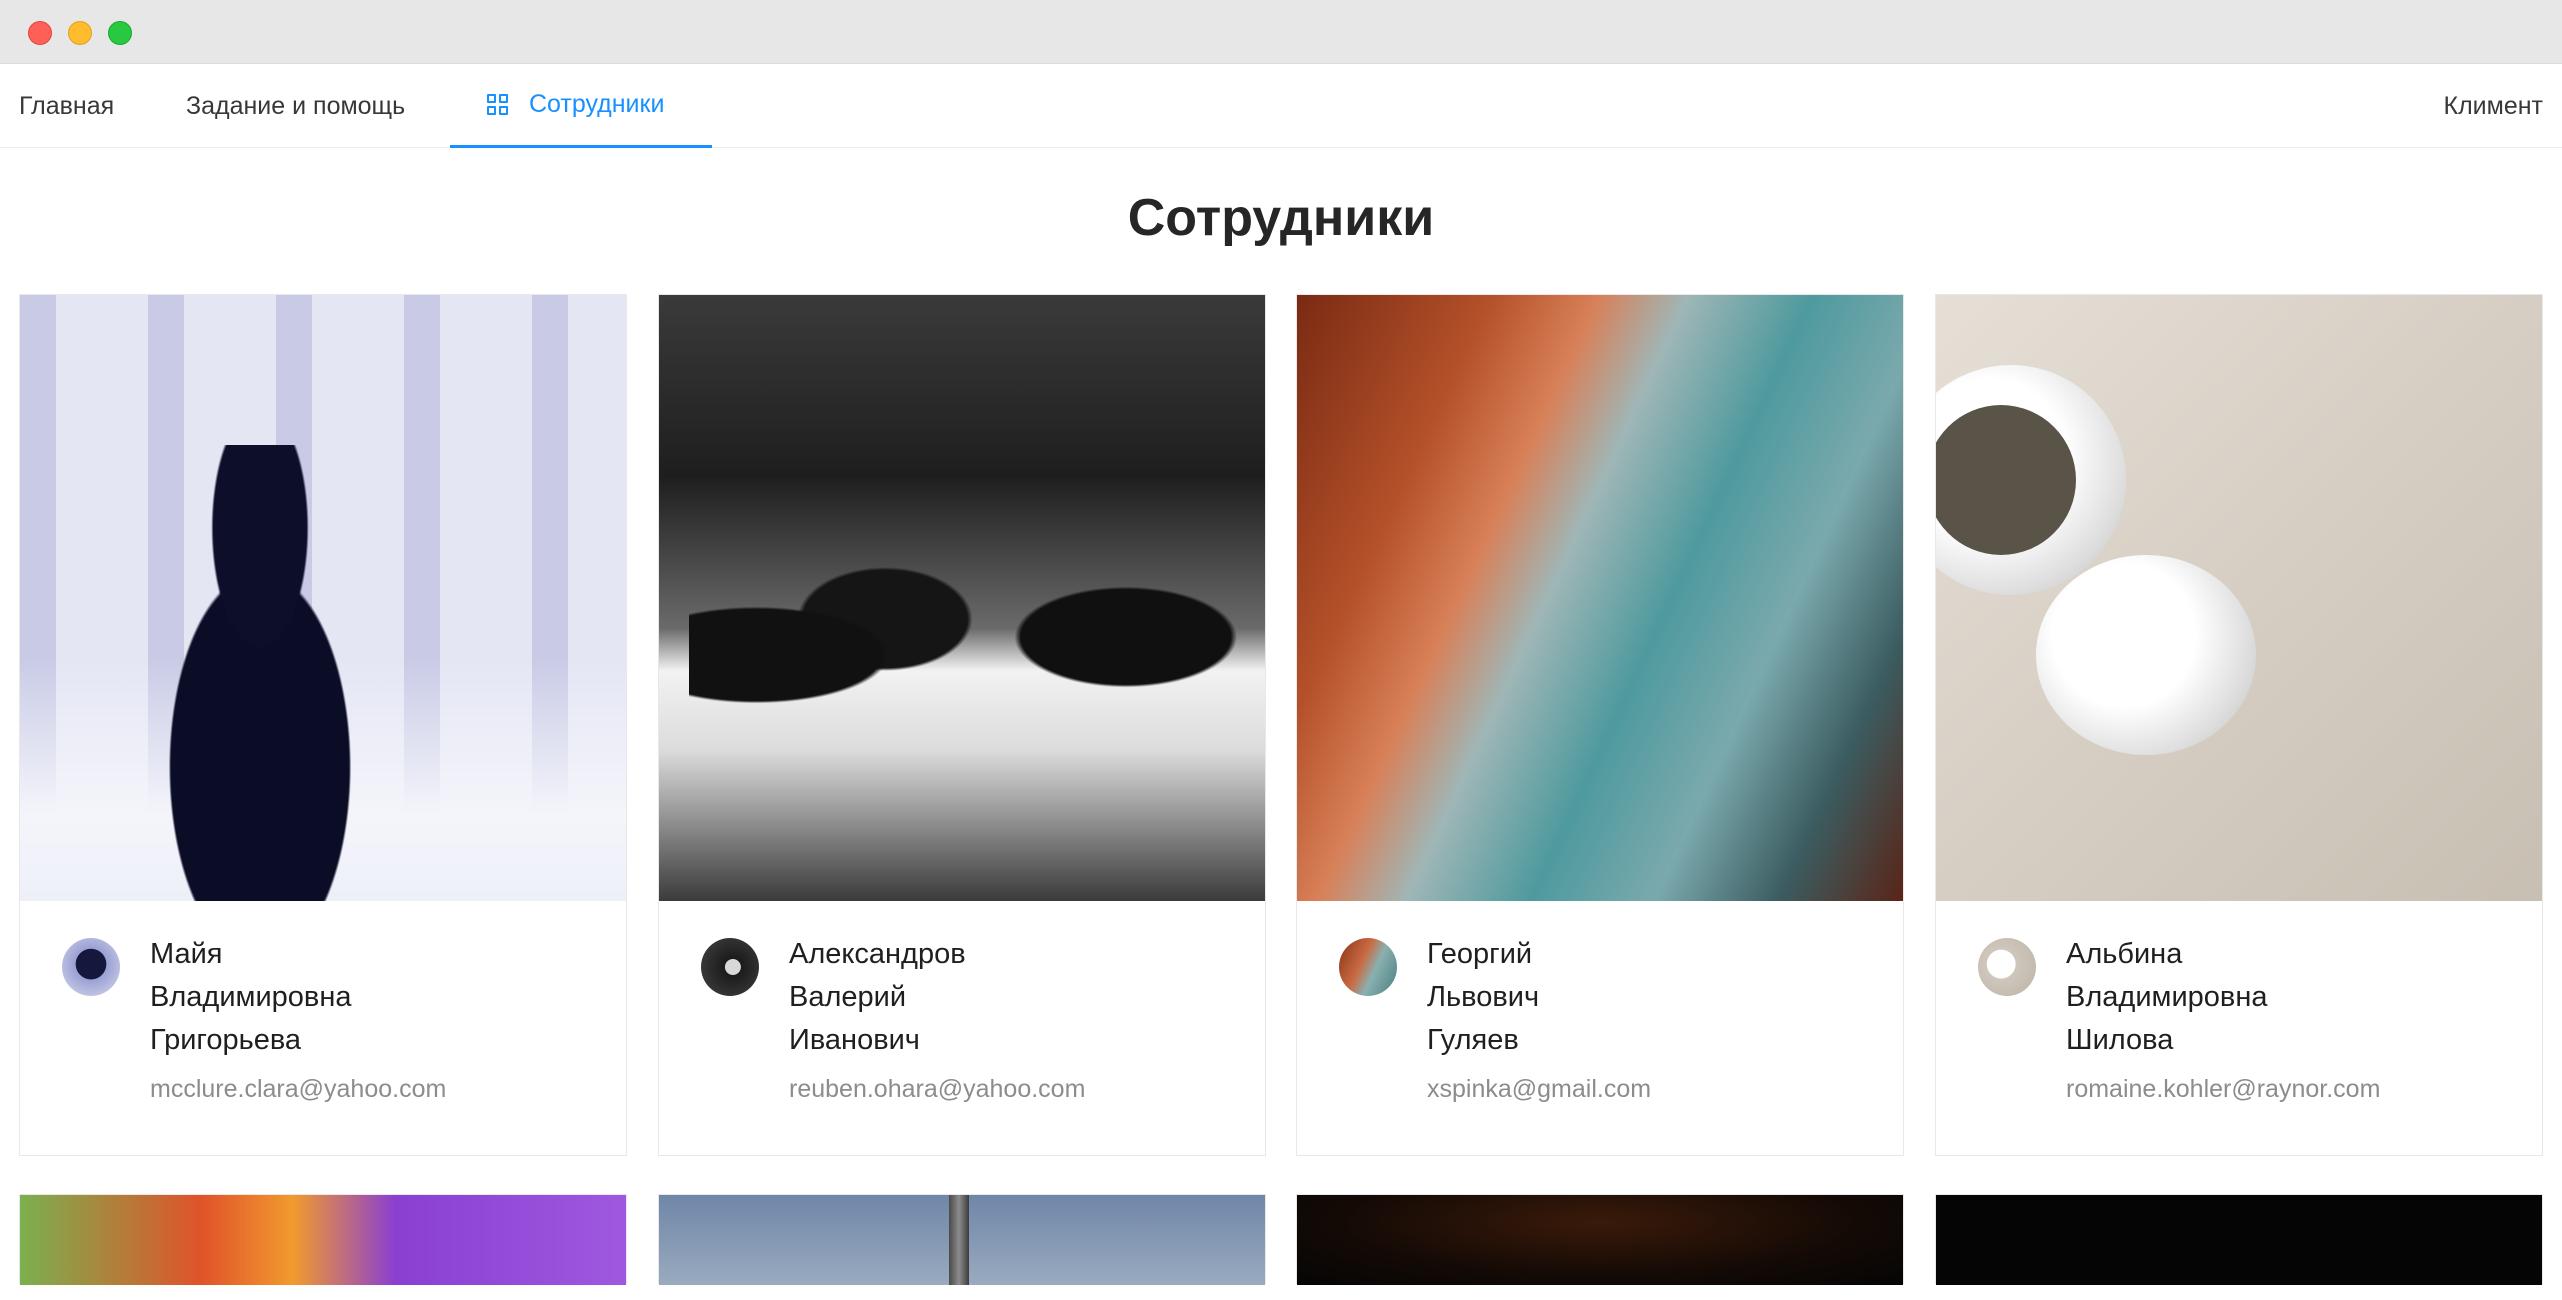  What do you see at coordinates (40, 33) in the screenshot?
I see `window-close-button` at bounding box center [40, 33].